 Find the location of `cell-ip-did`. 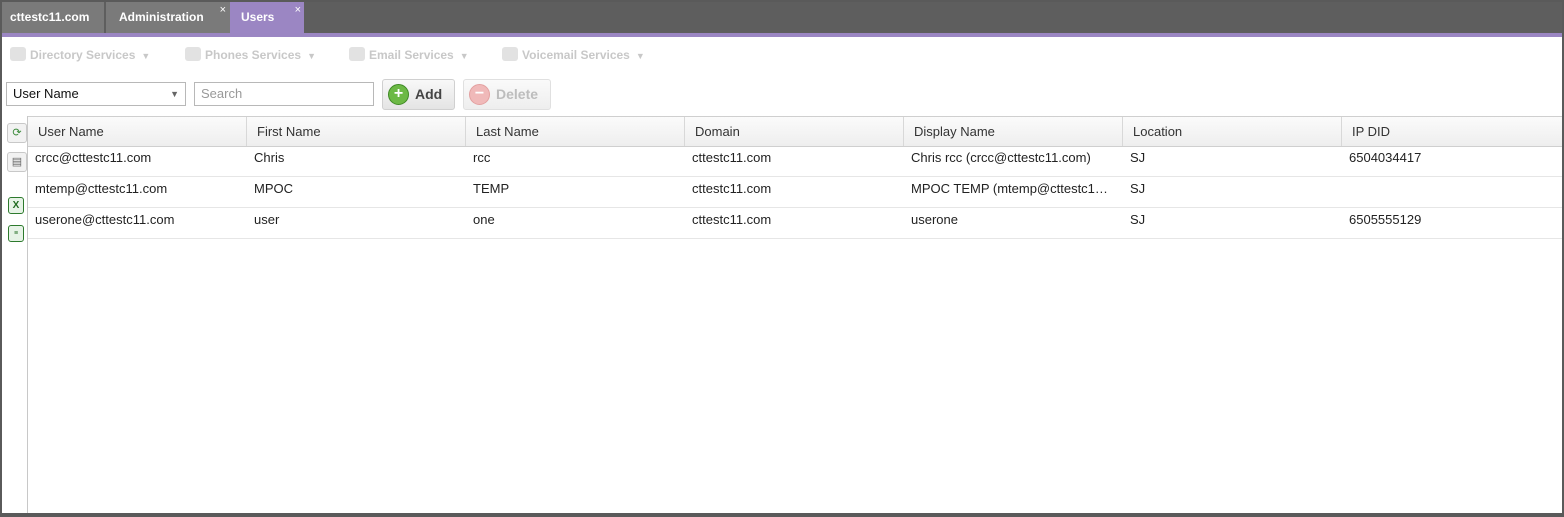

cell-ip-did is located at coordinates (1452, 189).